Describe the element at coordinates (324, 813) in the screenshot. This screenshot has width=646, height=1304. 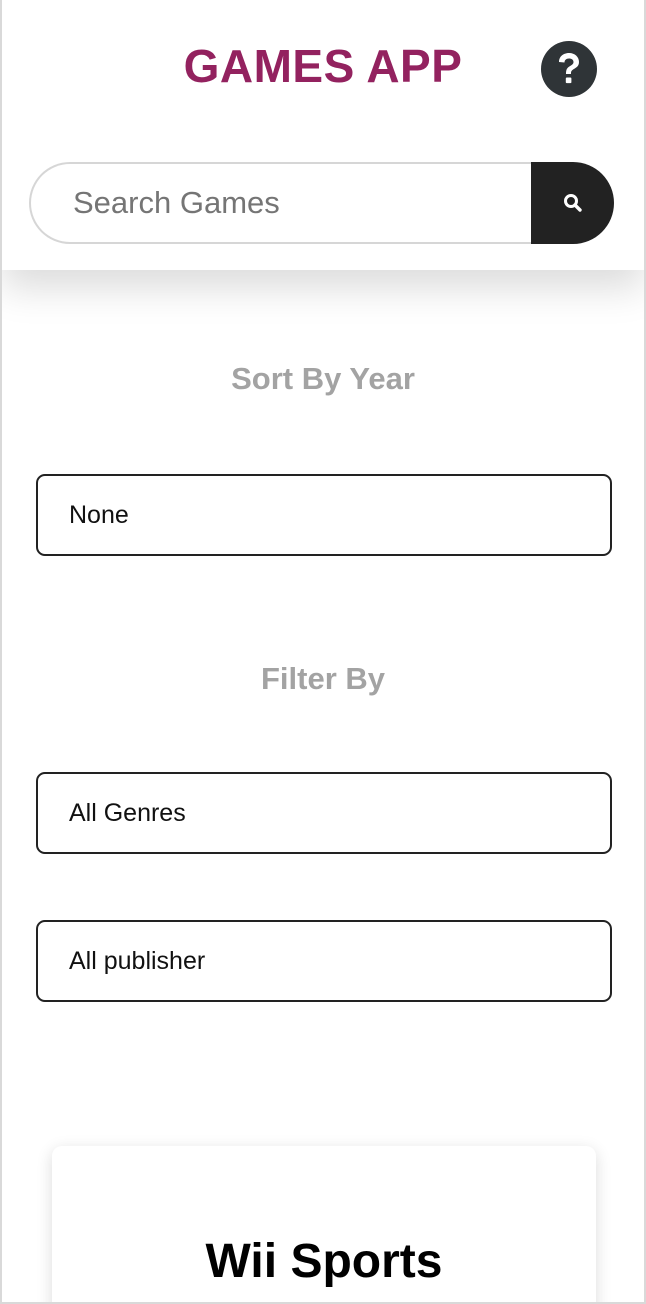
I see `genre-select: All Genres` at that location.